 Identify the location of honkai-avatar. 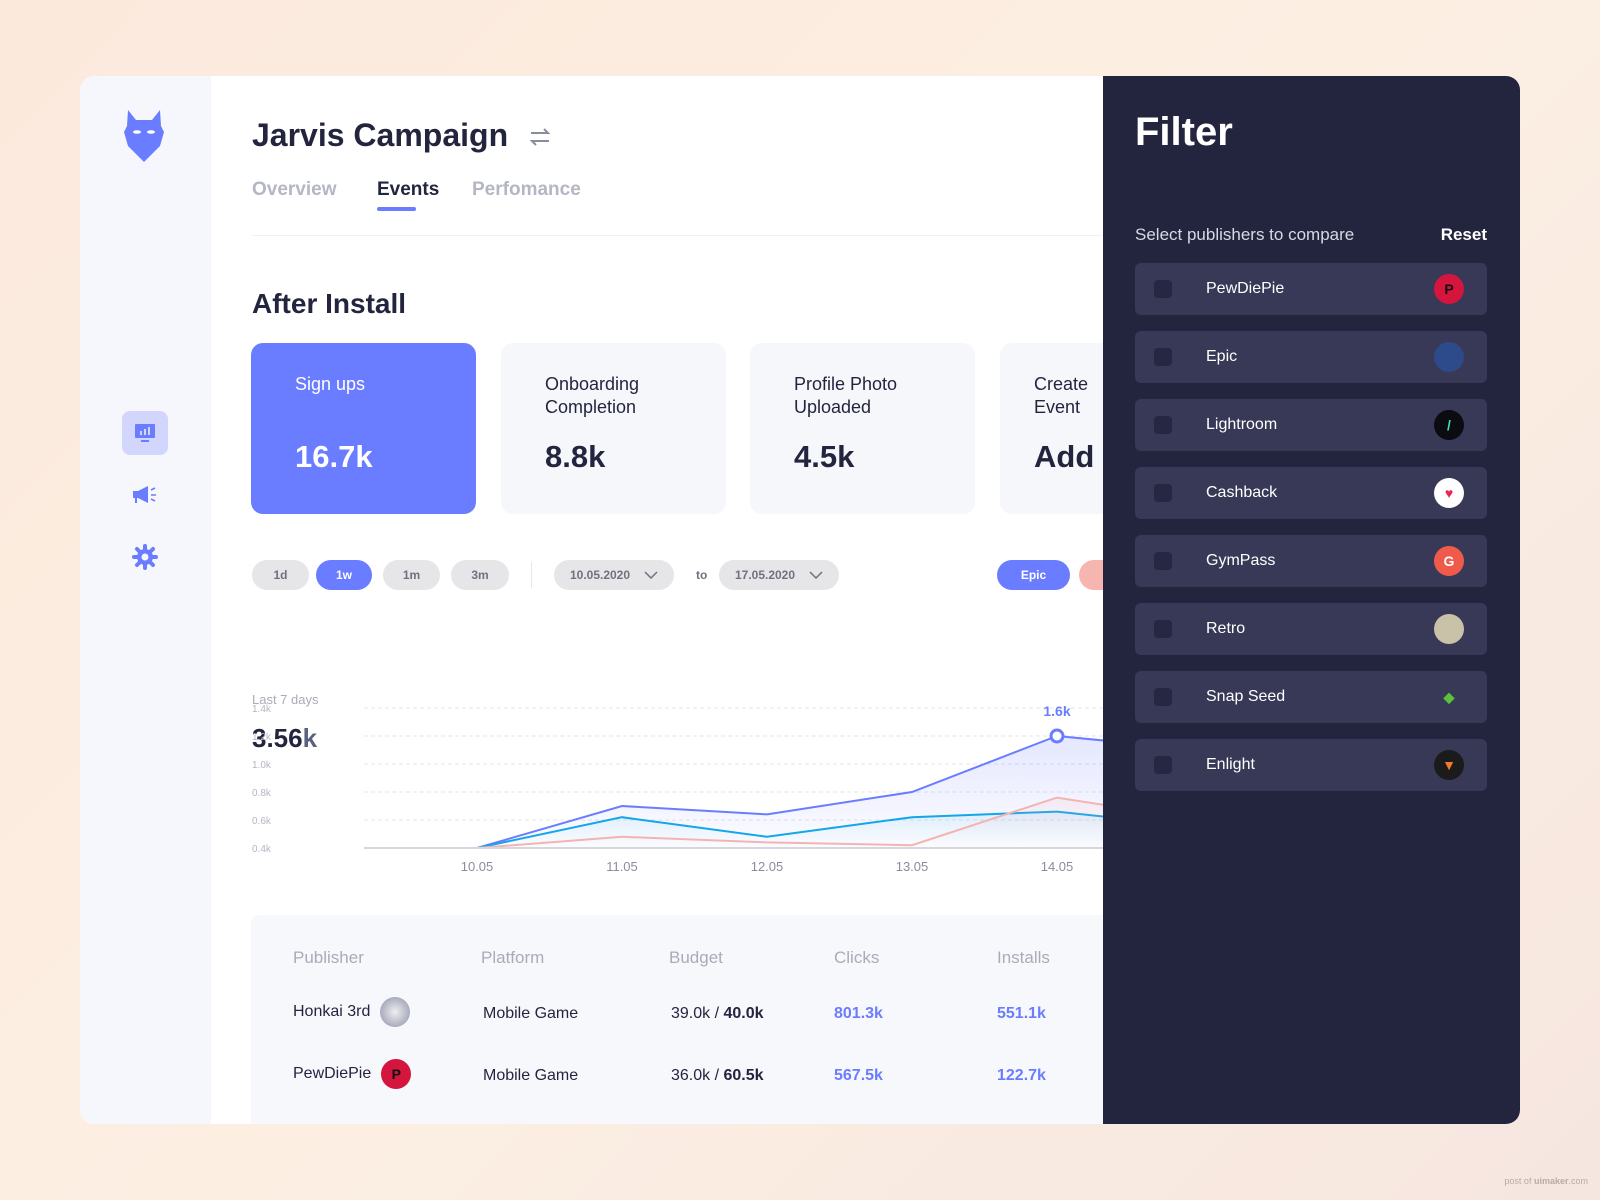
(395, 1012).